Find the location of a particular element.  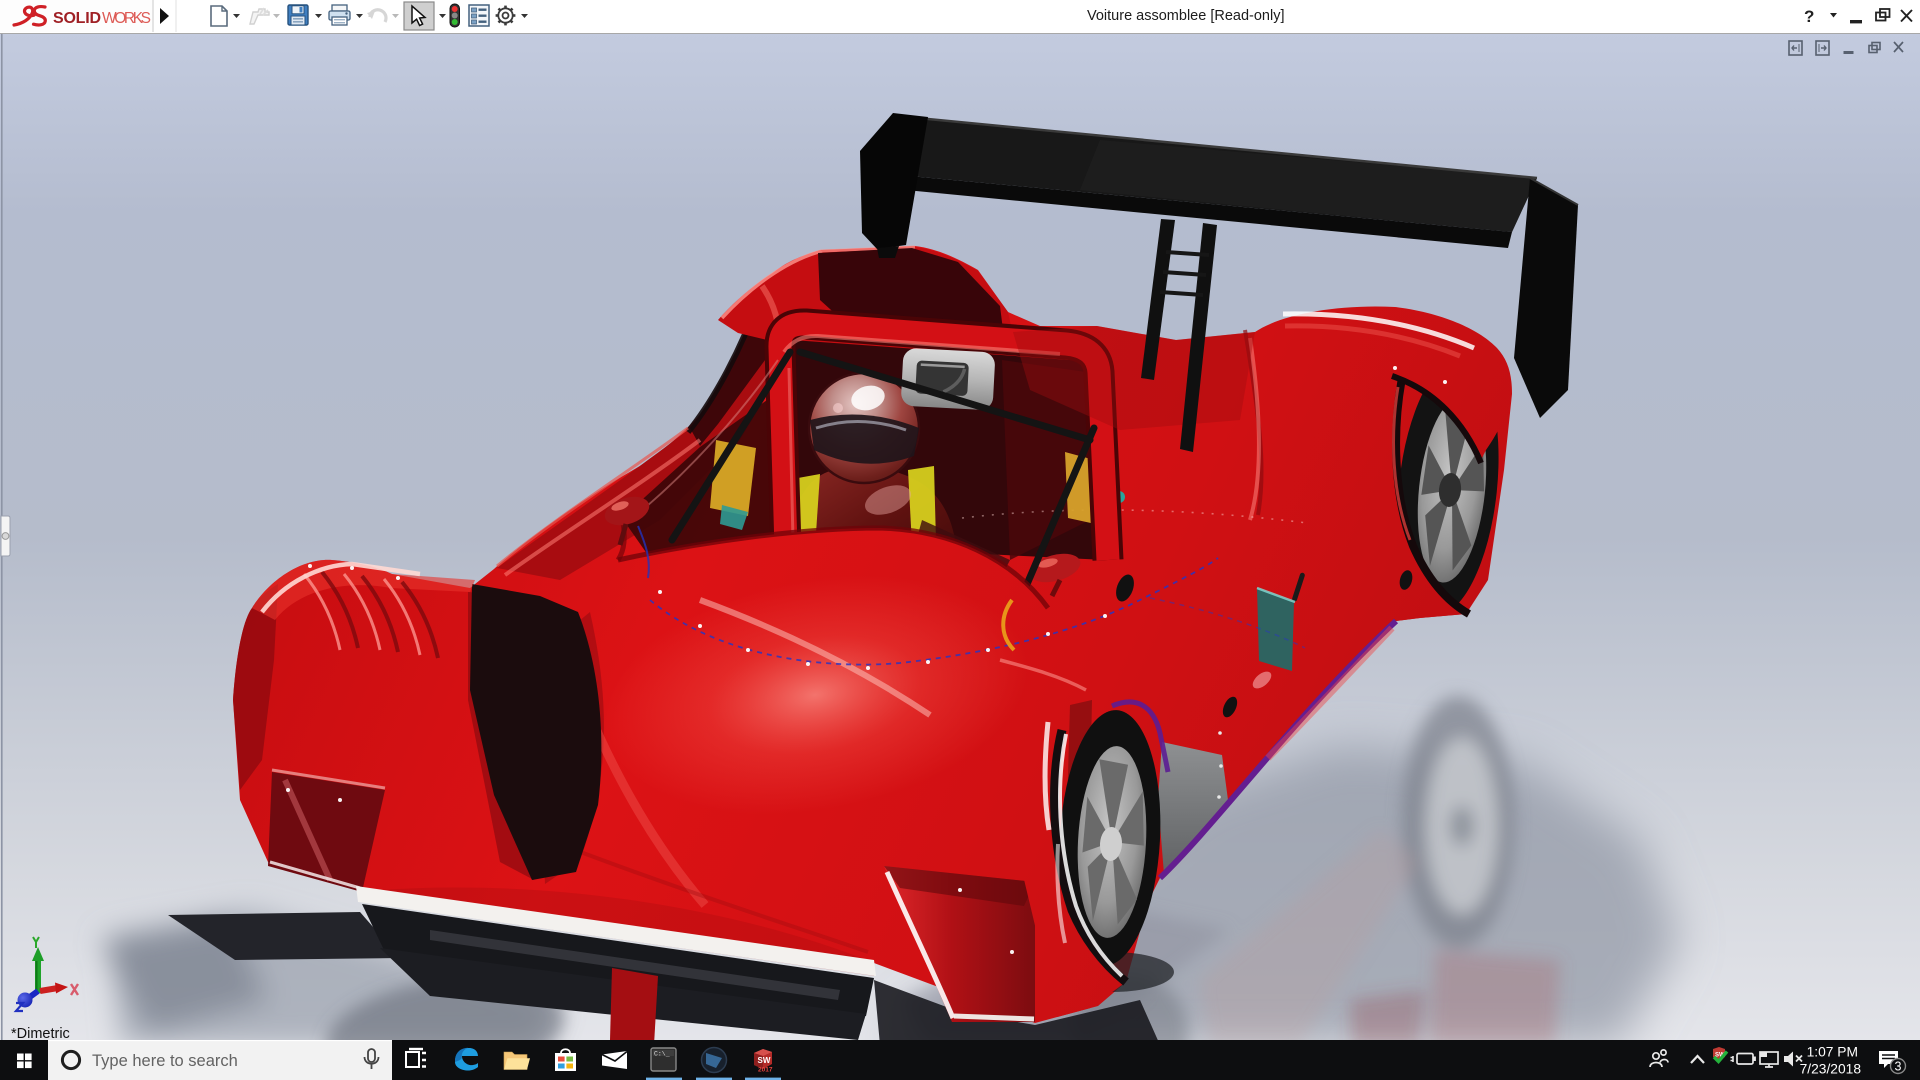

svg-text: 3 is located at coordinates (1898, 1067).